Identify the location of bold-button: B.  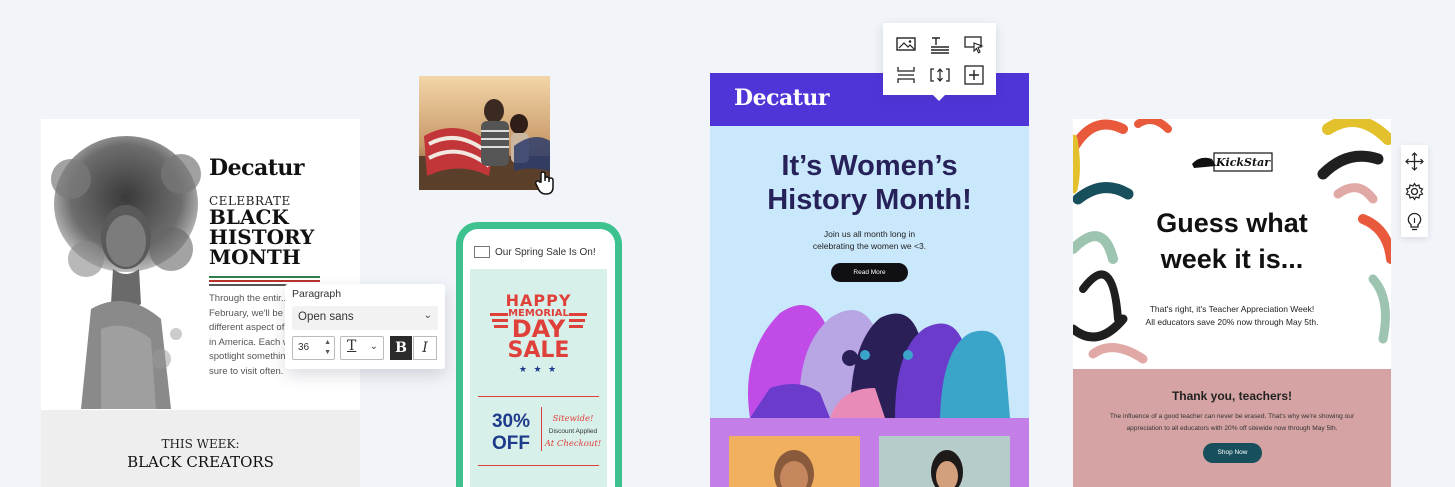
(401, 348).